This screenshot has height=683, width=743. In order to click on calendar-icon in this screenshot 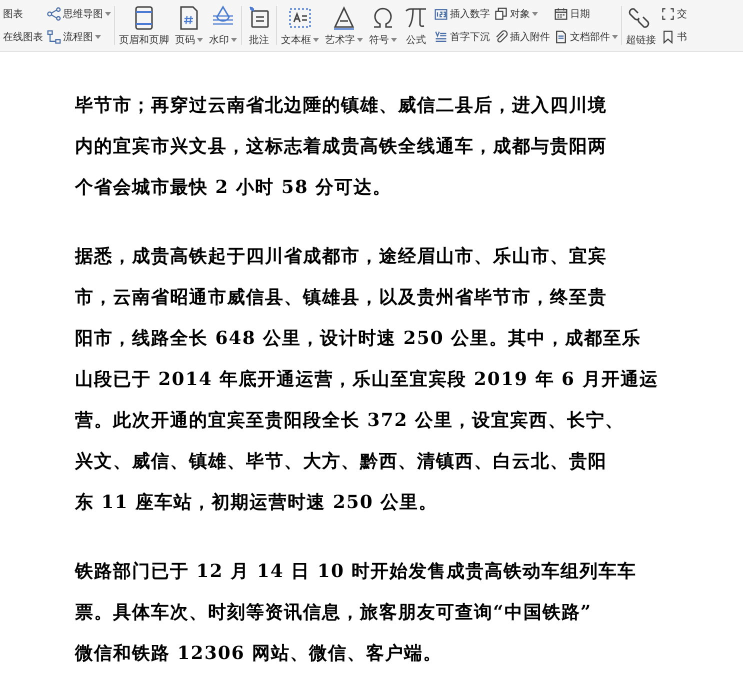, I will do `click(561, 14)`.